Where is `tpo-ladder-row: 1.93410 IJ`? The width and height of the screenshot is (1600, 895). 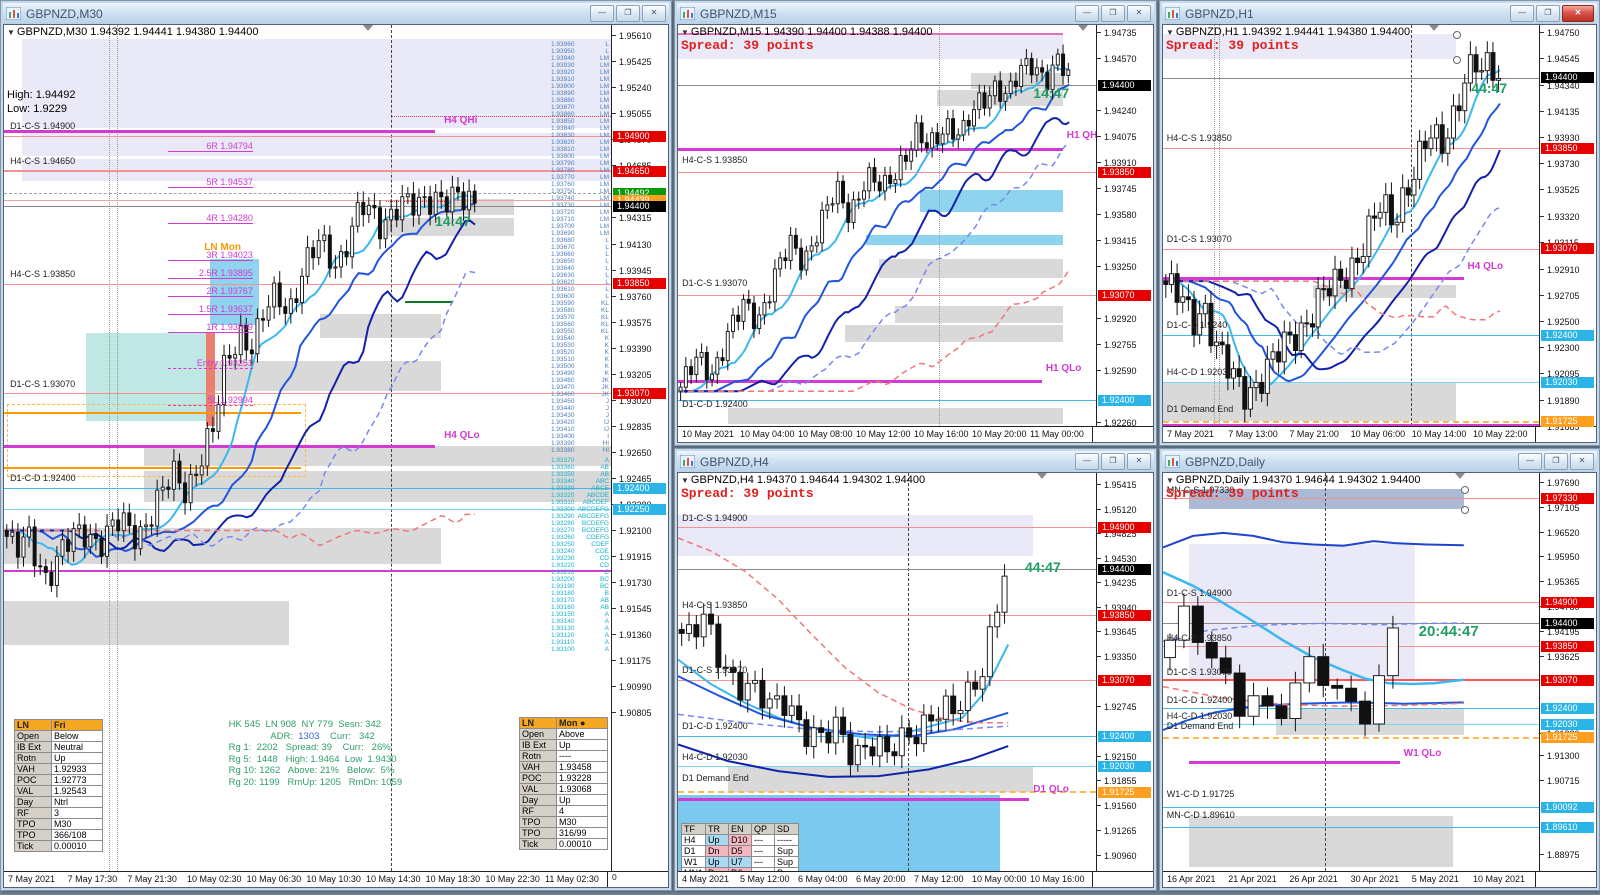 tpo-ladder-row: 1.93410 IJ is located at coordinates (580, 429).